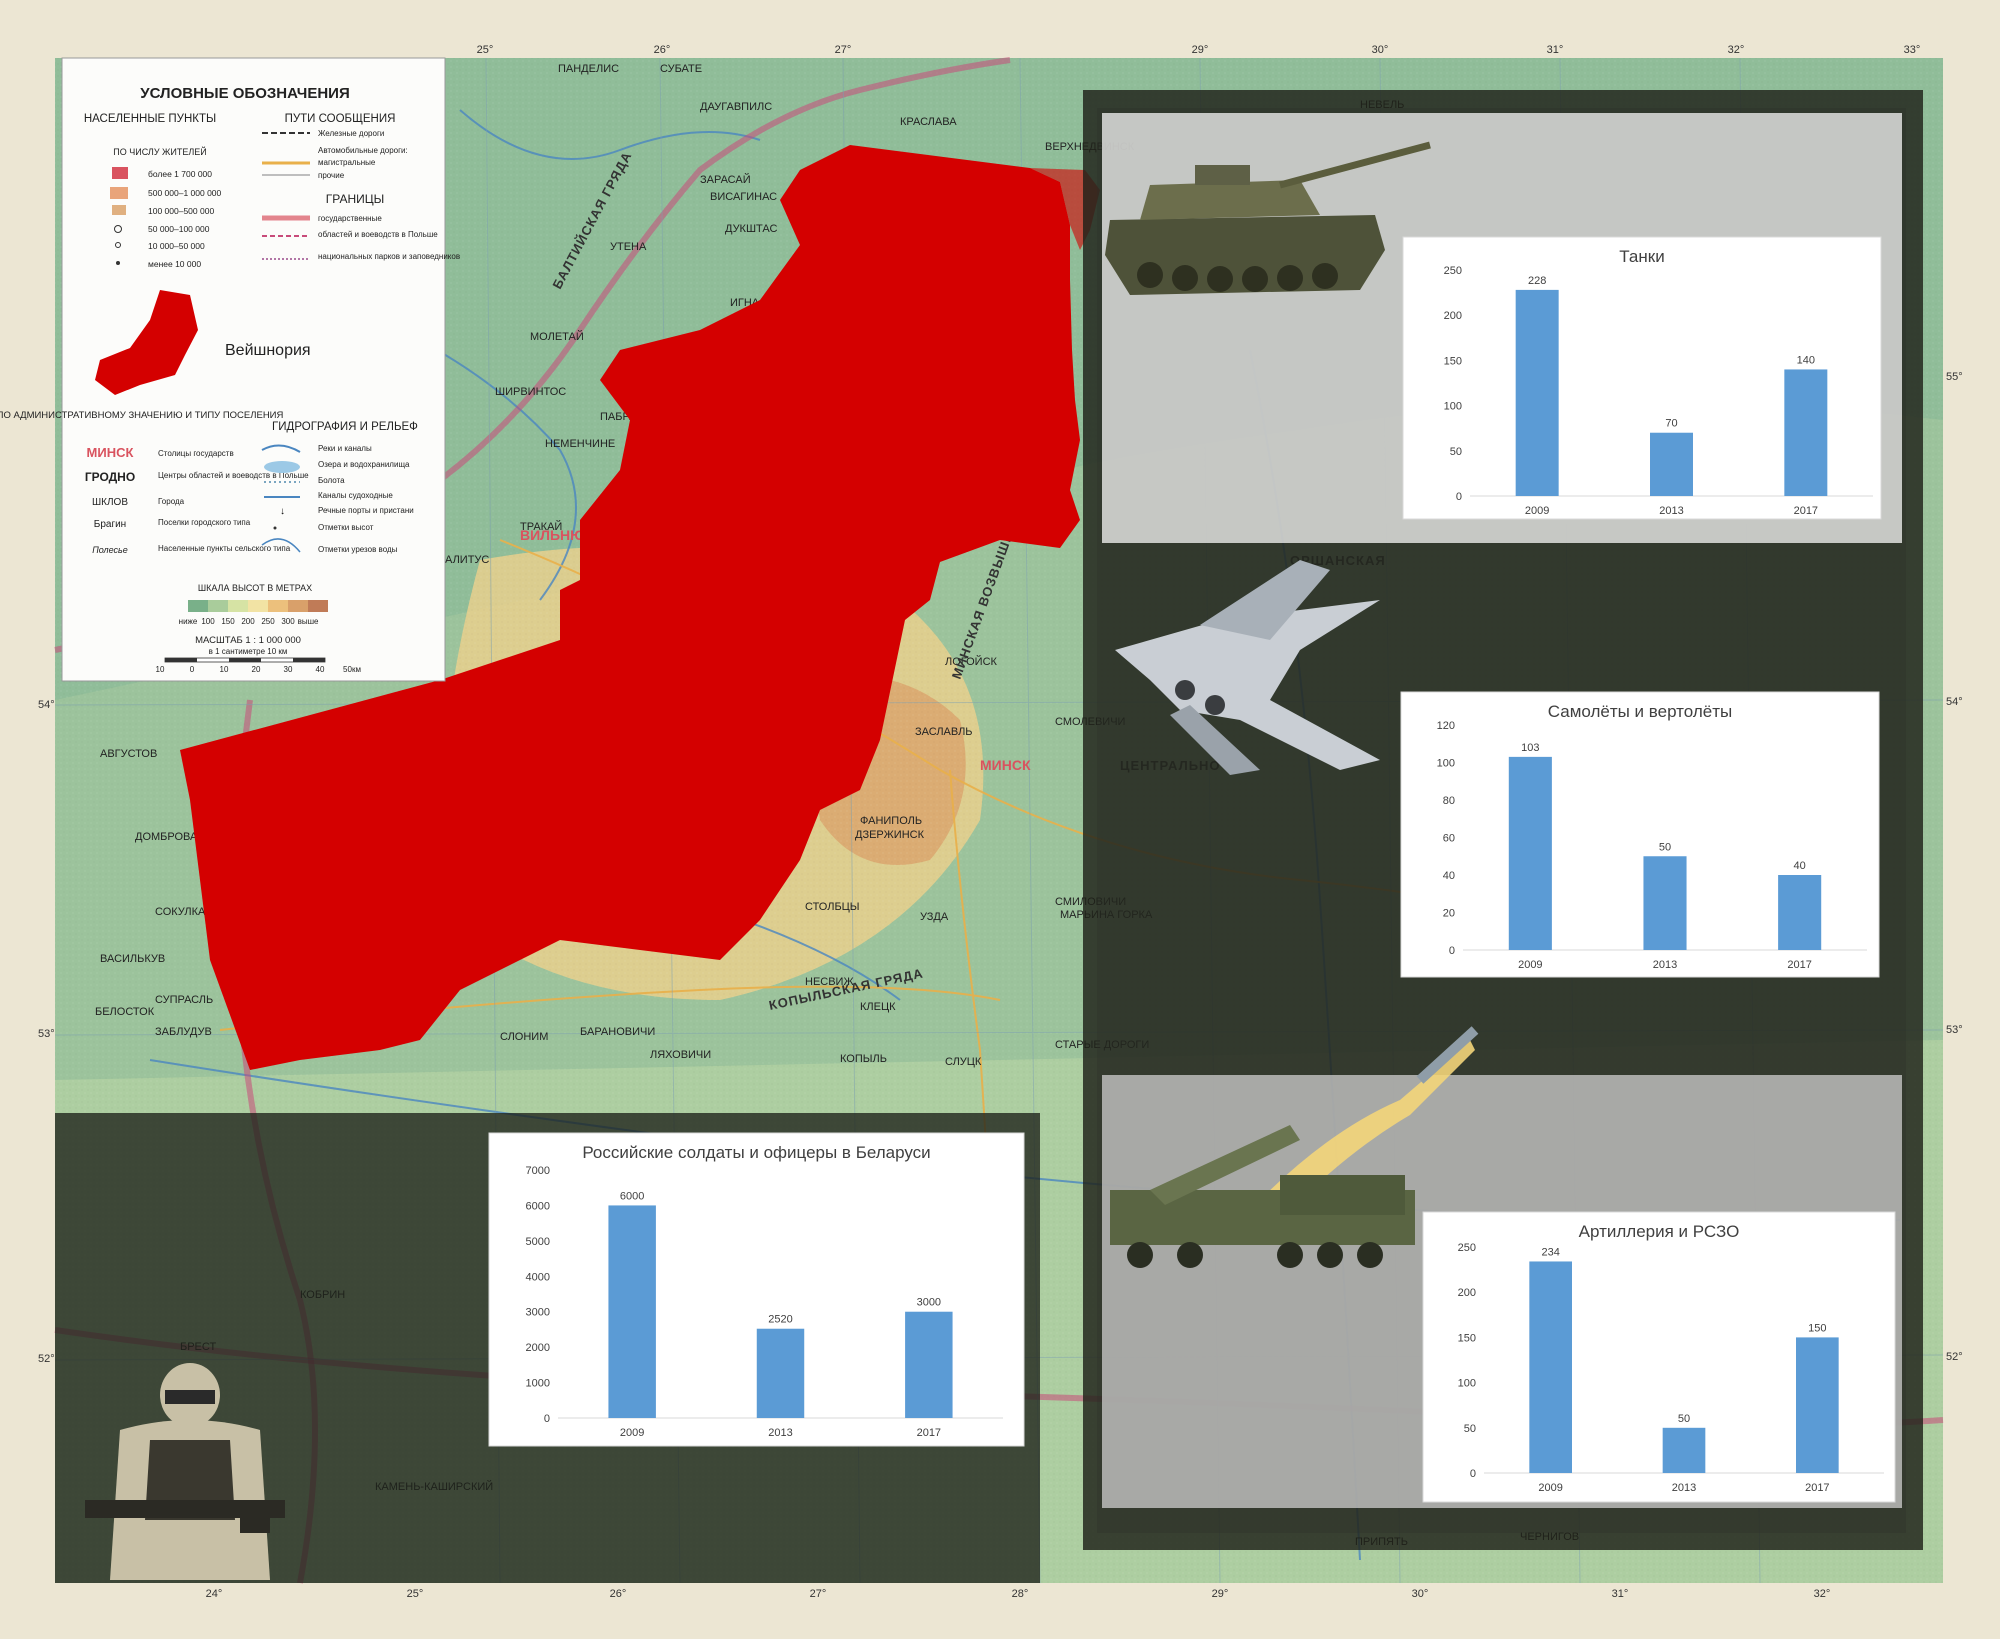 The height and width of the screenshot is (1639, 2000). What do you see at coordinates (340, 119) in the screenshot?
I see `legend-routes-header: ПУТИ СООБЩЕНИЯ` at bounding box center [340, 119].